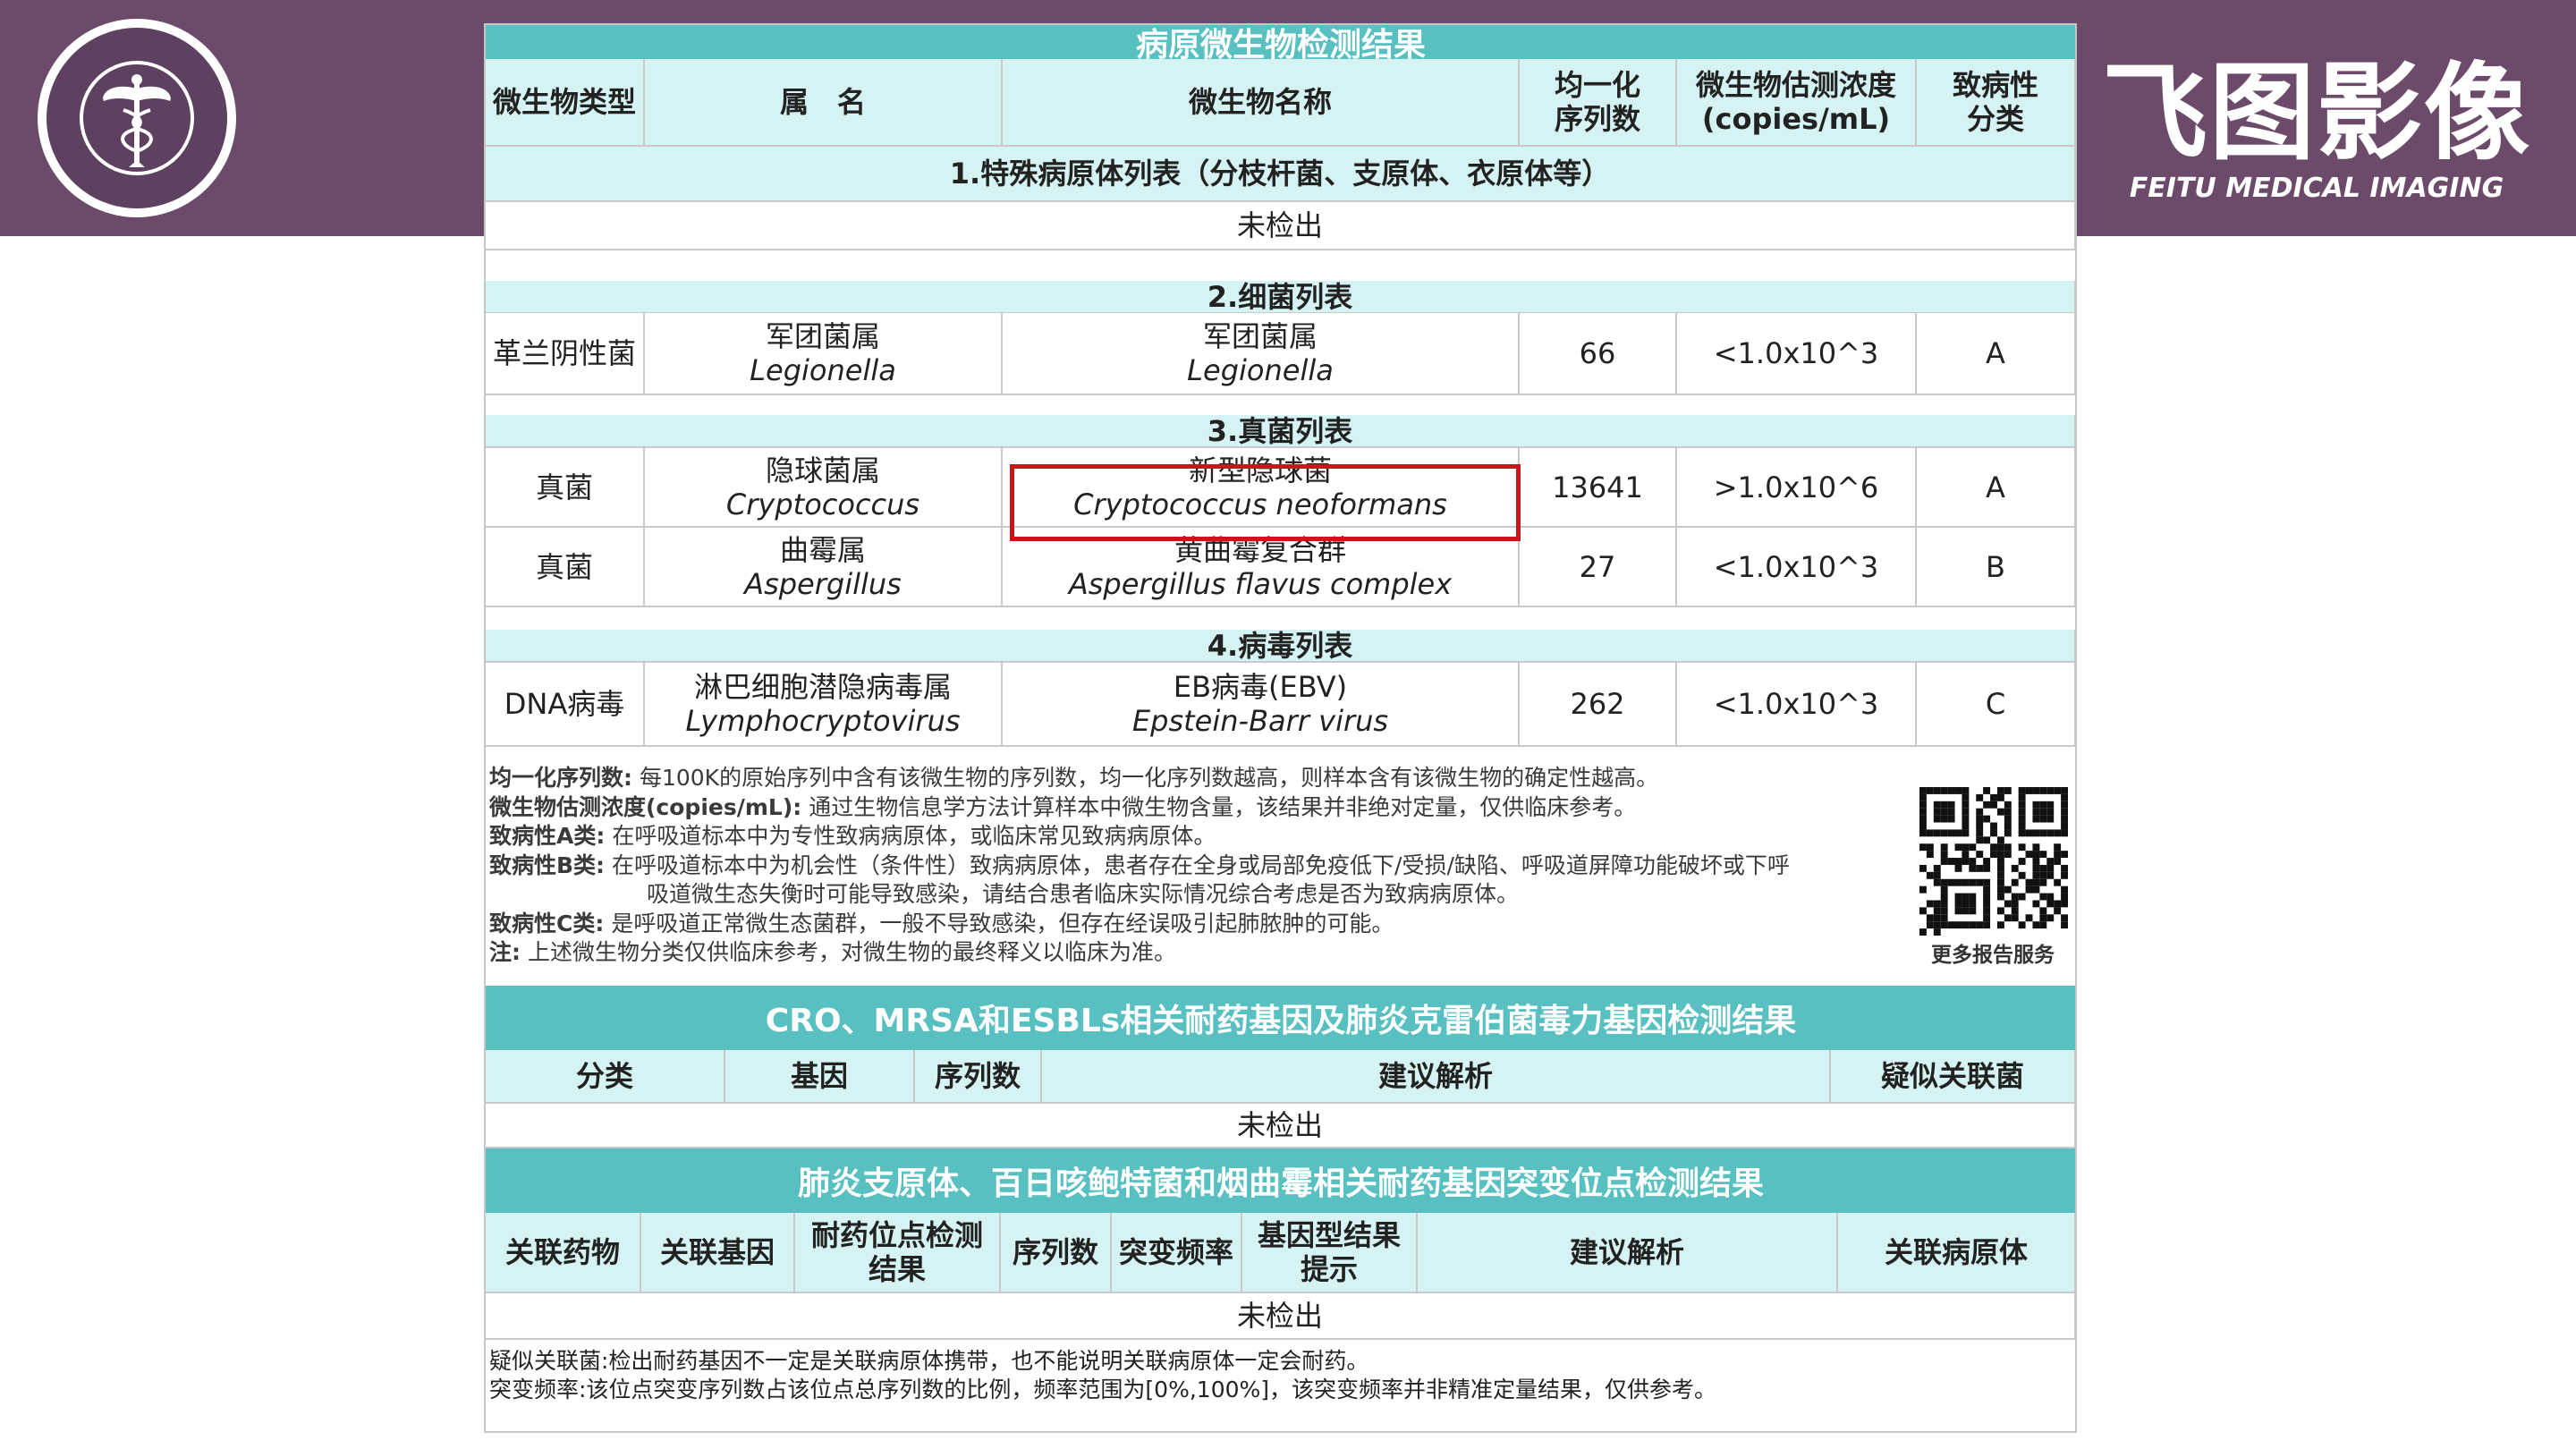 Image resolution: width=2576 pixels, height=1449 pixels. What do you see at coordinates (851, 952) in the screenshot?
I see `note-text: 上述微生物分类仅供临床参考，对微生物的最终释义以临床为准。` at bounding box center [851, 952].